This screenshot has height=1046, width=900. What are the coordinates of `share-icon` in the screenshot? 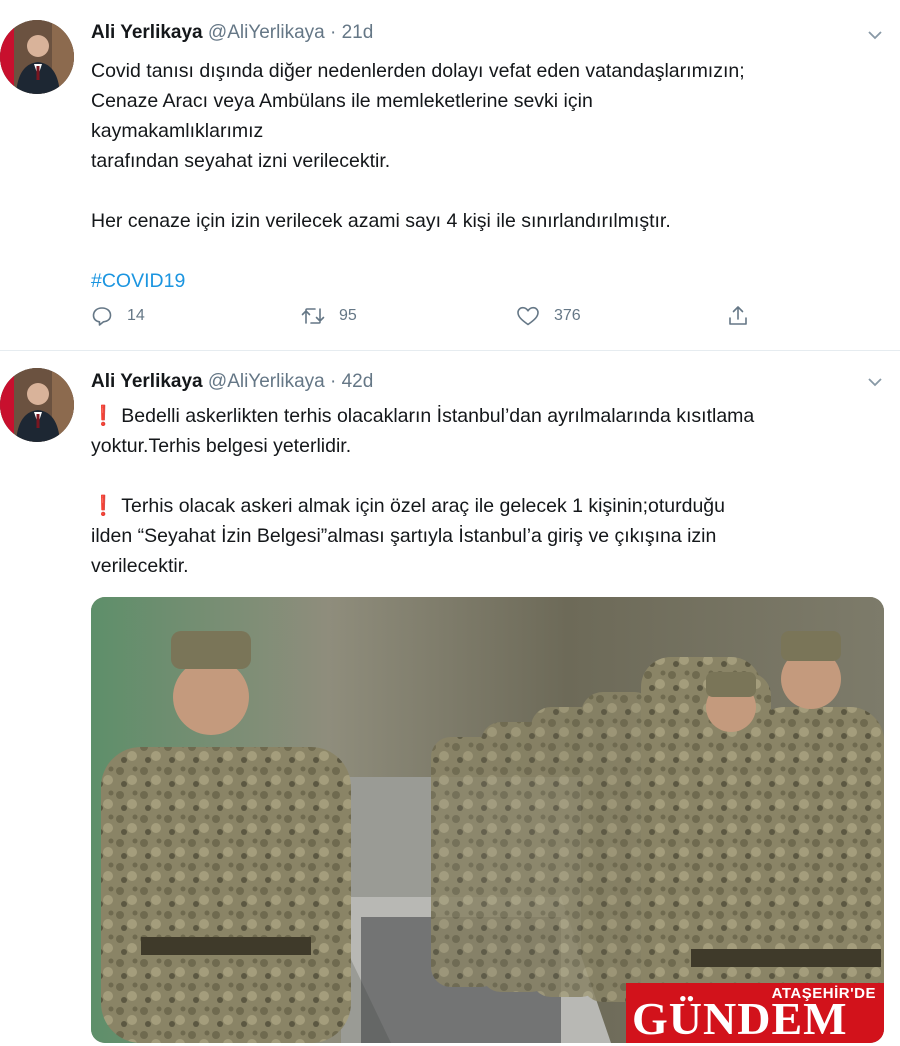 It's located at (738, 315).